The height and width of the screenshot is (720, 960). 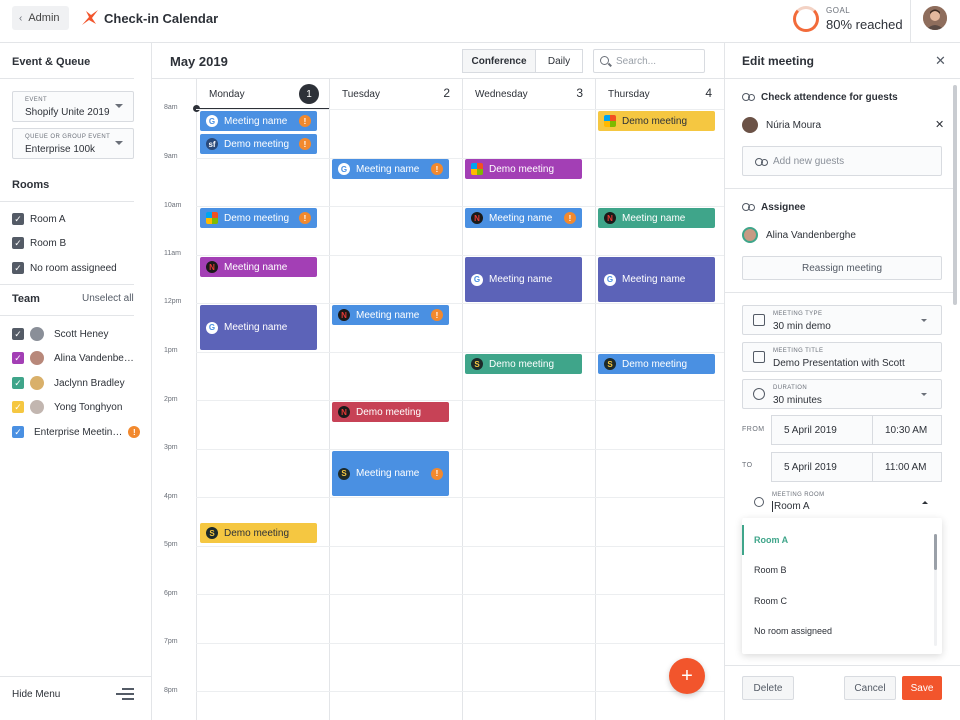 I want to click on day-header-wednesday: Wednesday 3, so click(x=529, y=94).